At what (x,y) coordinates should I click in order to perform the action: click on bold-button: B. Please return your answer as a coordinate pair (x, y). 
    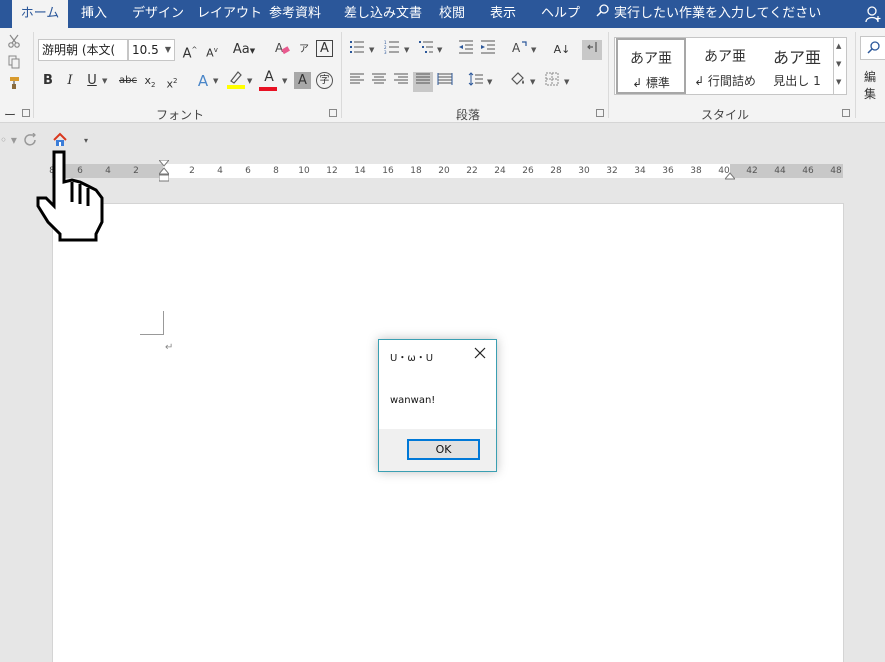
    Looking at the image, I should click on (48, 81).